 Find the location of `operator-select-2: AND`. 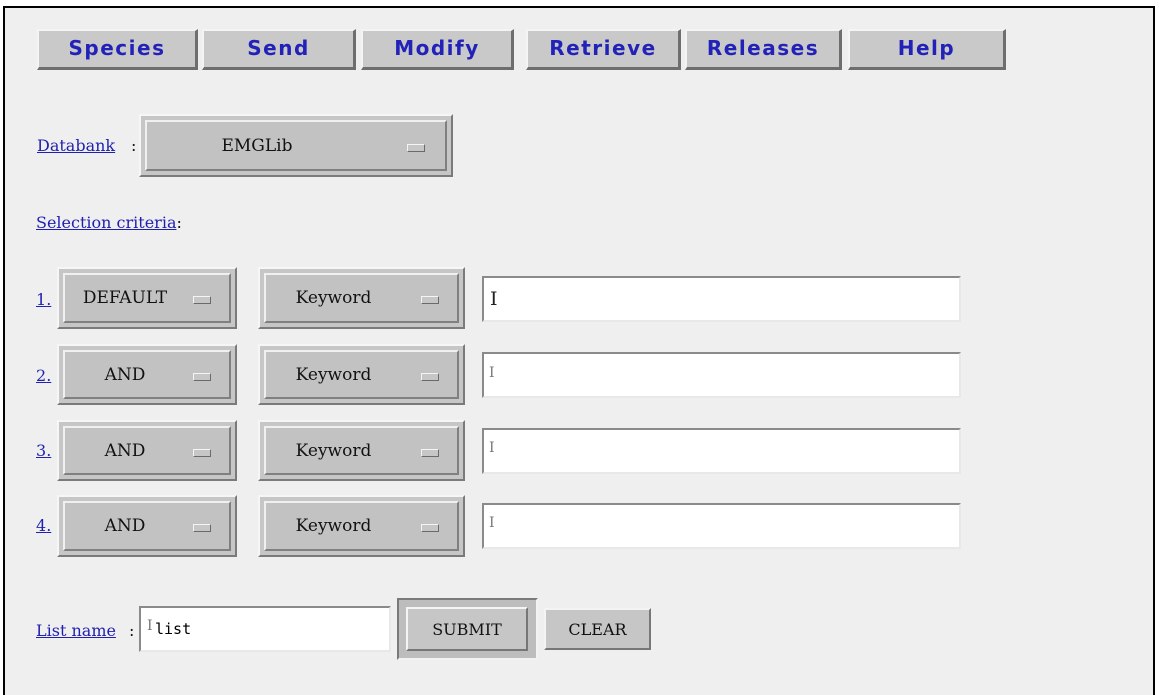

operator-select-2: AND is located at coordinates (147, 374).